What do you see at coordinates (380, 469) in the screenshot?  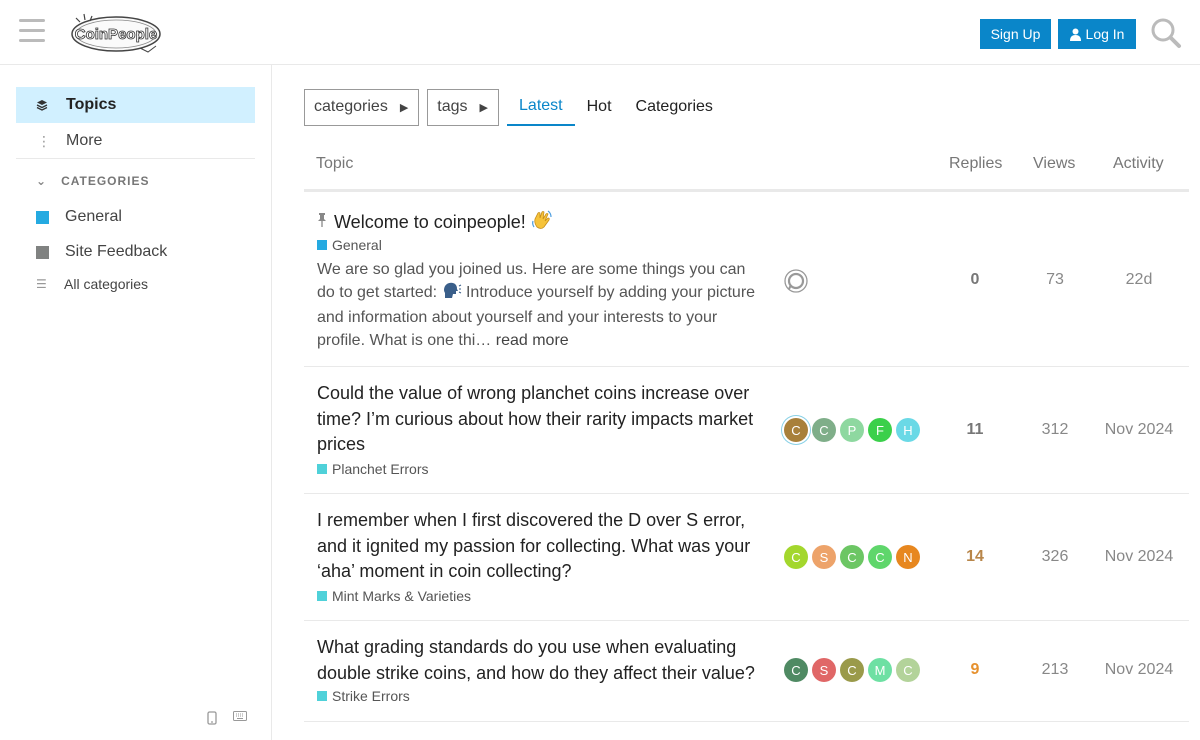 I see `category-name: Planchet Errors` at bounding box center [380, 469].